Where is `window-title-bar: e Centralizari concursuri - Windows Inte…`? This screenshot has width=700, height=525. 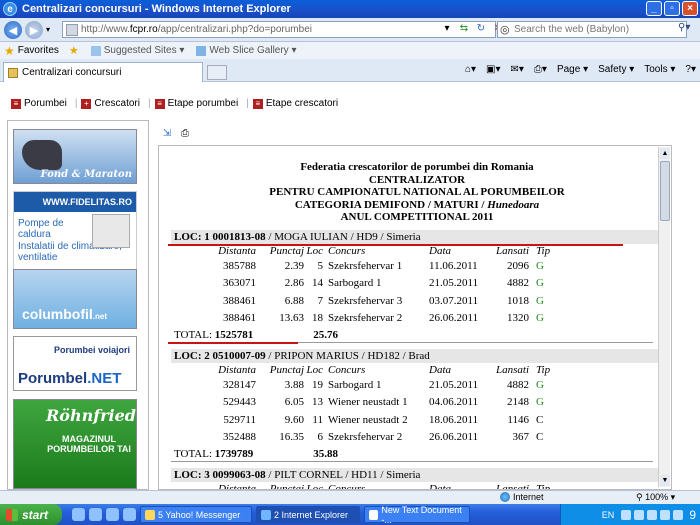
window-title-bar: e Centralizari concursuri - Windows Inte… is located at coordinates (350, 9).